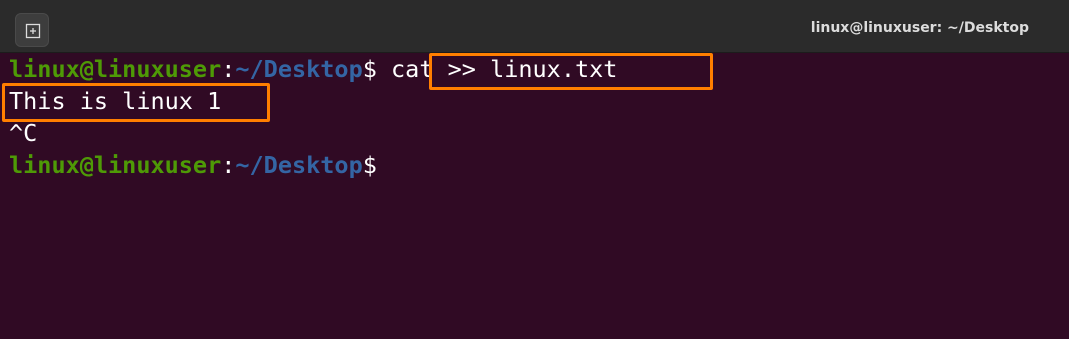  Describe the element at coordinates (539, 165) in the screenshot. I see `prompt-line: linux@linuxuser: ~/Desktop $` at that location.